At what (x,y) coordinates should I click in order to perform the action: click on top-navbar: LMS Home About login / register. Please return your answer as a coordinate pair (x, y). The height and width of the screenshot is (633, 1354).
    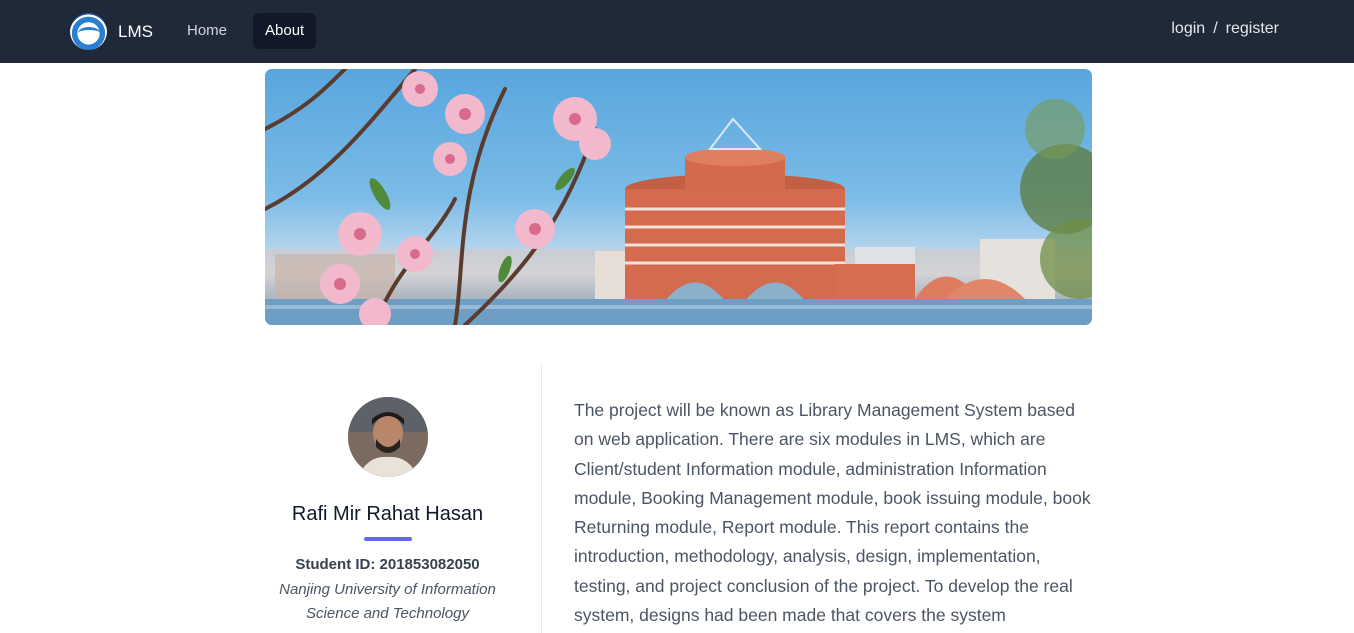
    Looking at the image, I should click on (677, 31).